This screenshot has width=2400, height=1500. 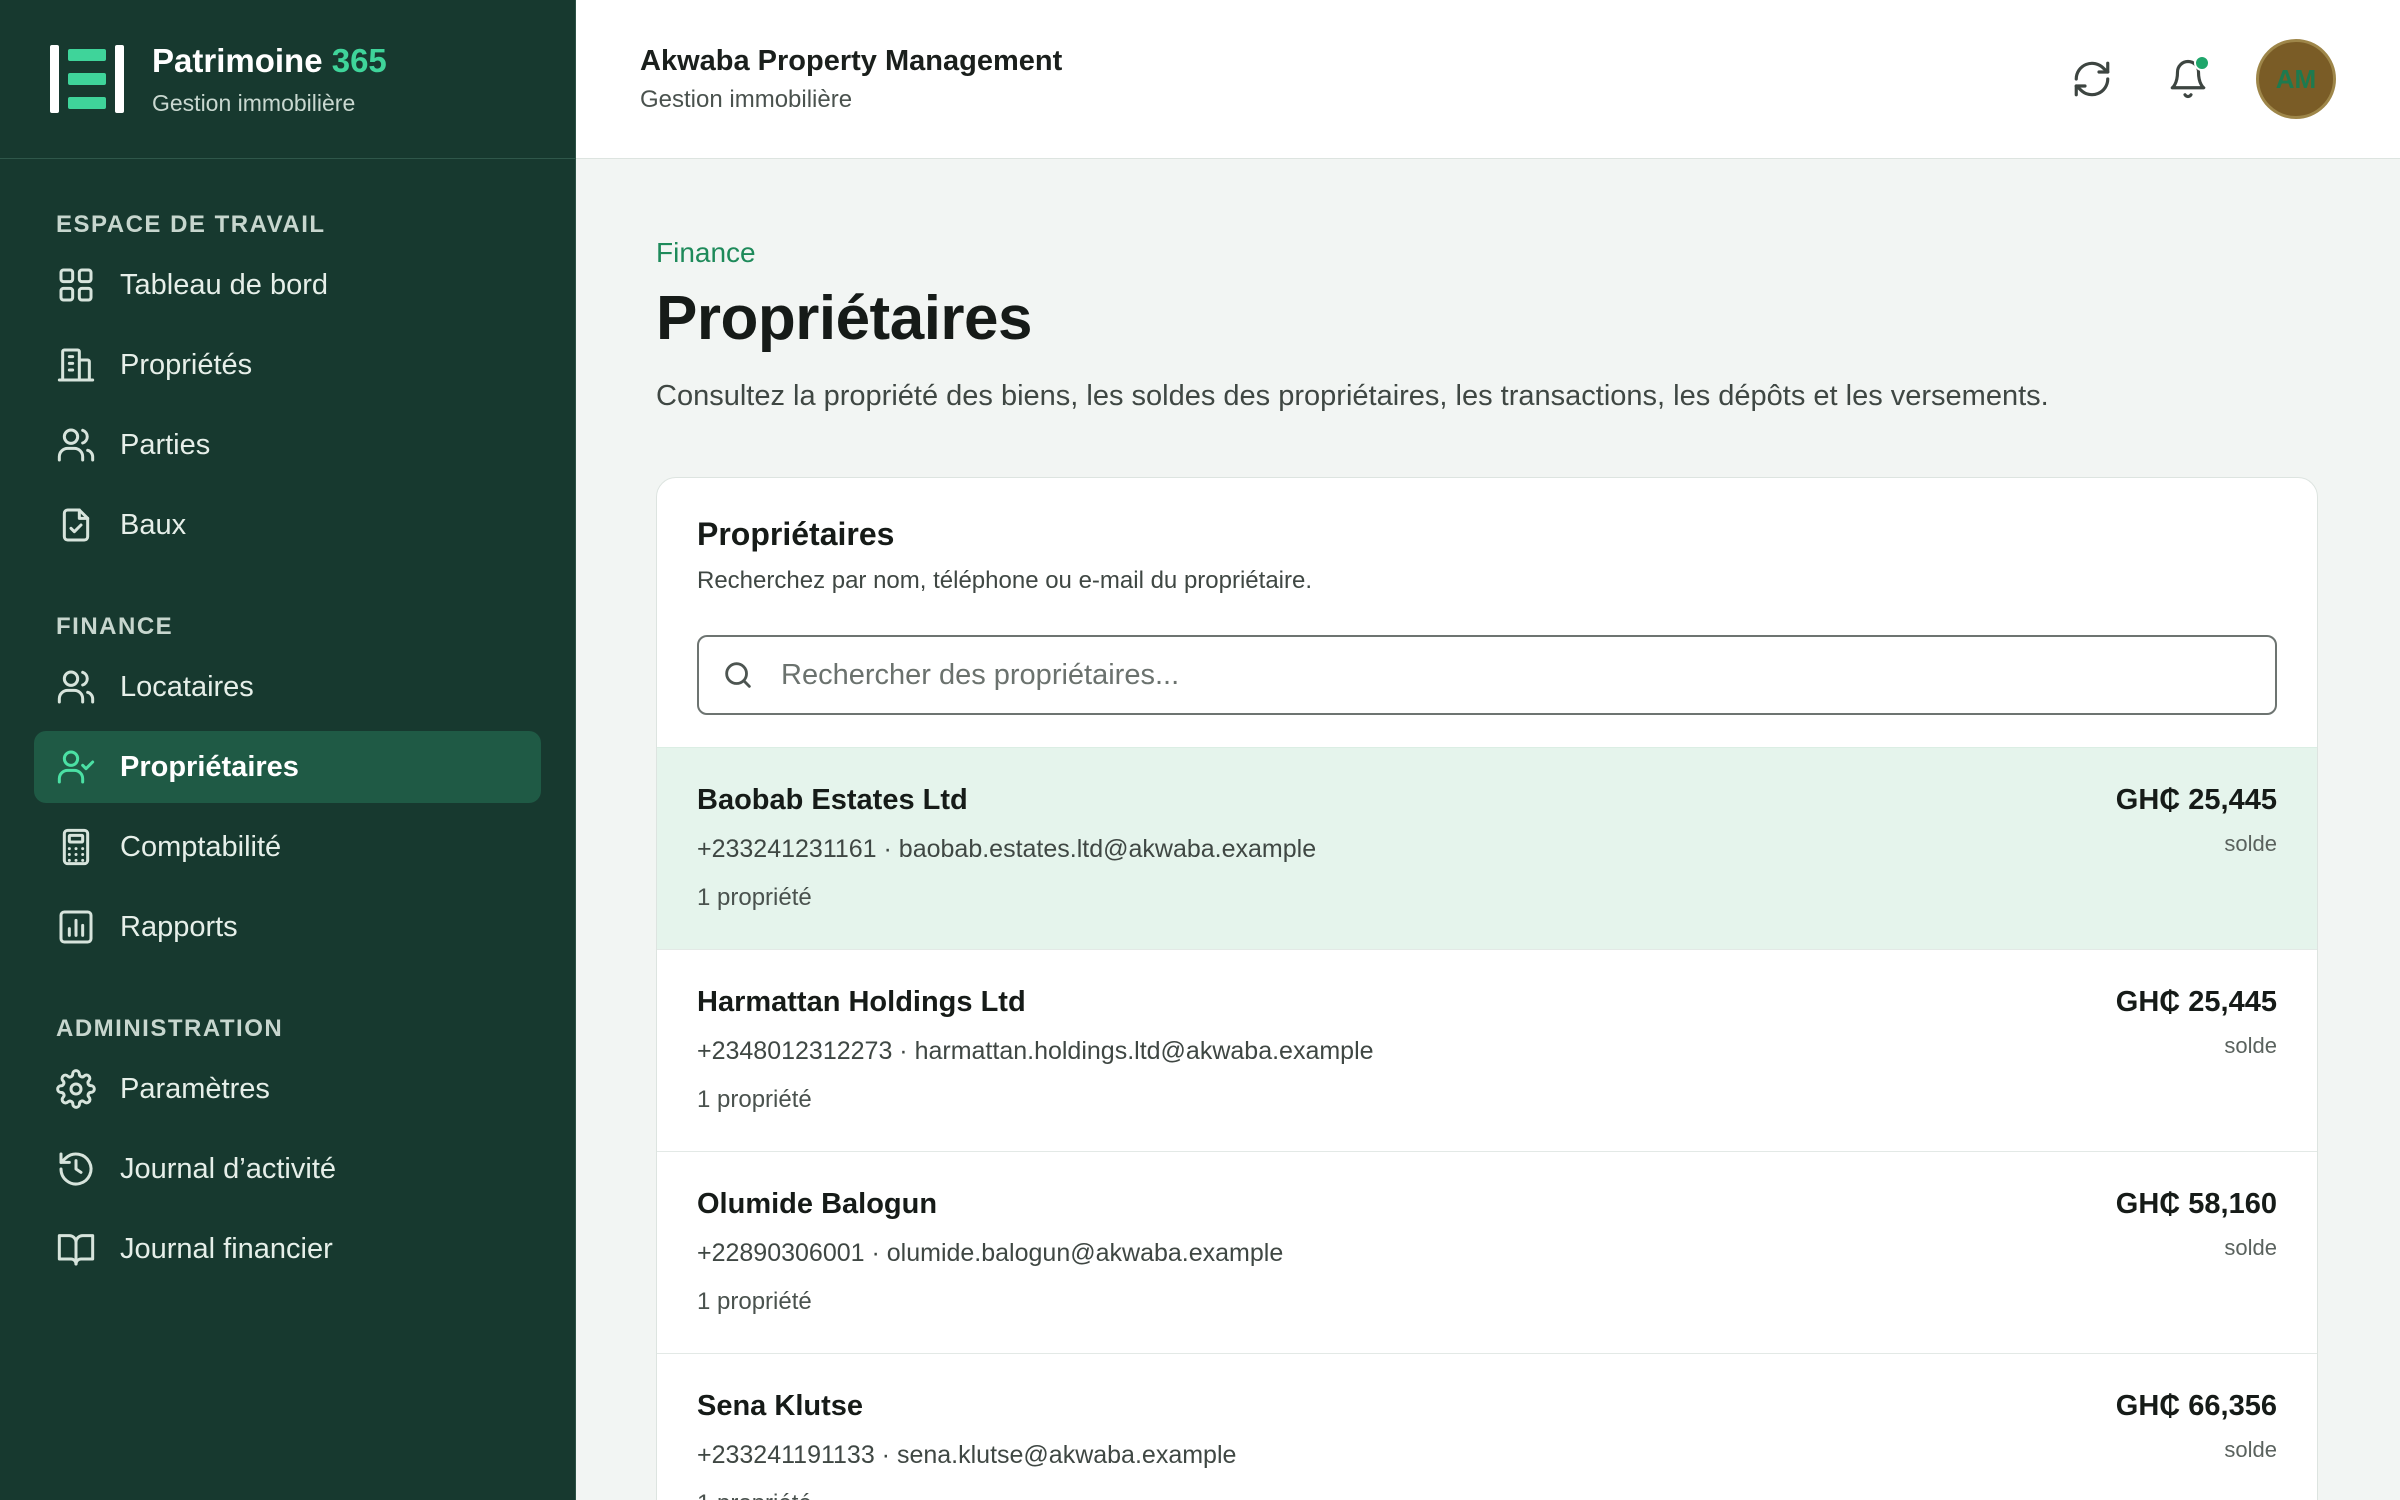 What do you see at coordinates (179, 926) in the screenshot?
I see `sidebar-item-label: Rapports` at bounding box center [179, 926].